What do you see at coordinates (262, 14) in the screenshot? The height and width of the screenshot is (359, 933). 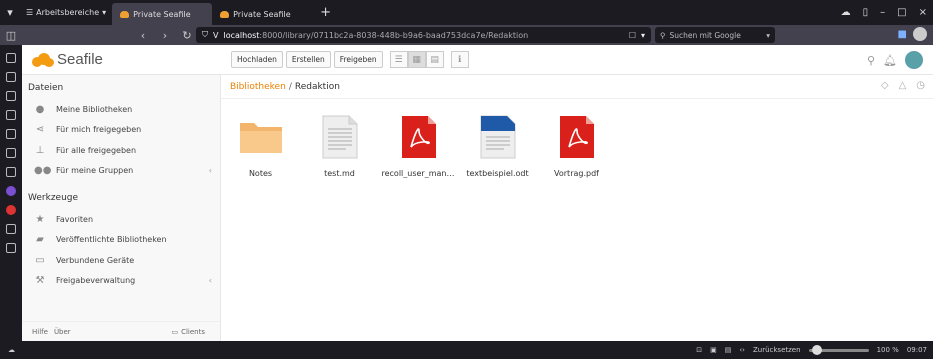 I see `browser-tab-2: Private Seafile` at bounding box center [262, 14].